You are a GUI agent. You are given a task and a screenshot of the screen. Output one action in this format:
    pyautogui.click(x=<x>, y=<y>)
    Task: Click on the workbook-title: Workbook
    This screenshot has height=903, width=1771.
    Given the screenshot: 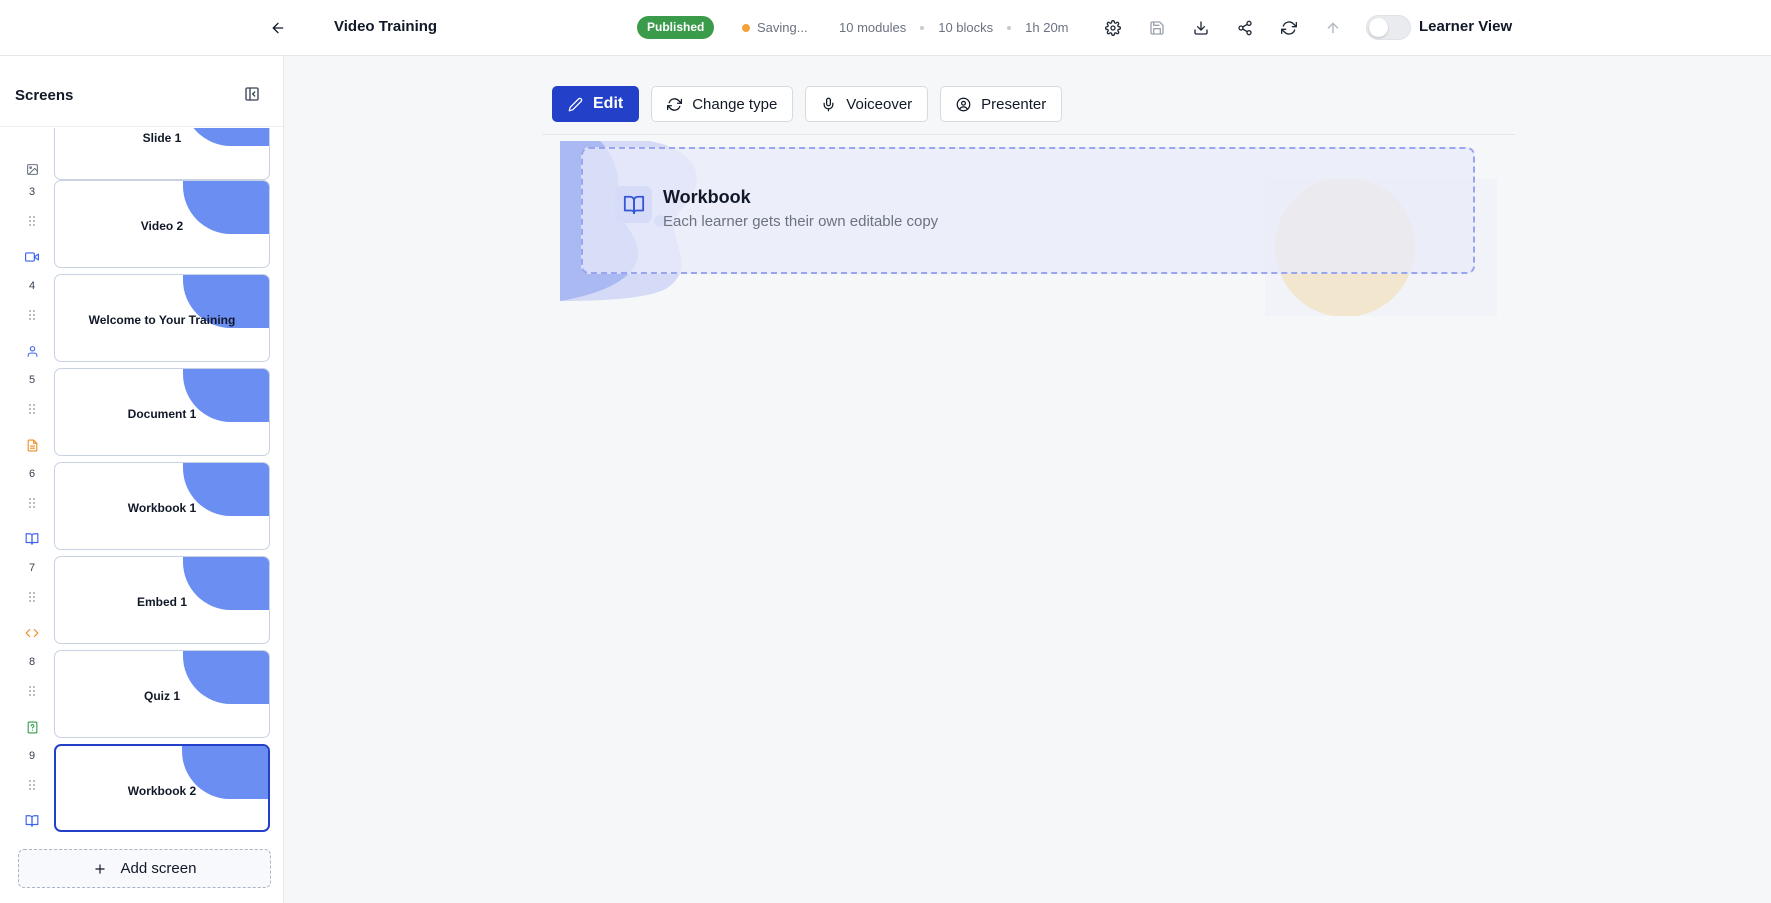 What is the action you would take?
    pyautogui.click(x=707, y=197)
    